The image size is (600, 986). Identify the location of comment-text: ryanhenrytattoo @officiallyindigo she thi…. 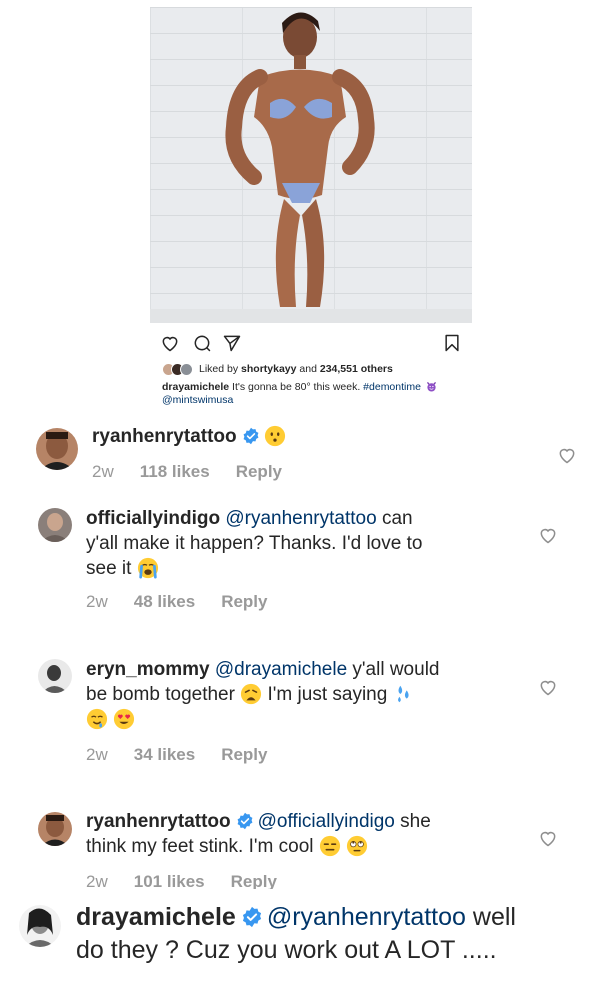
(306, 834).